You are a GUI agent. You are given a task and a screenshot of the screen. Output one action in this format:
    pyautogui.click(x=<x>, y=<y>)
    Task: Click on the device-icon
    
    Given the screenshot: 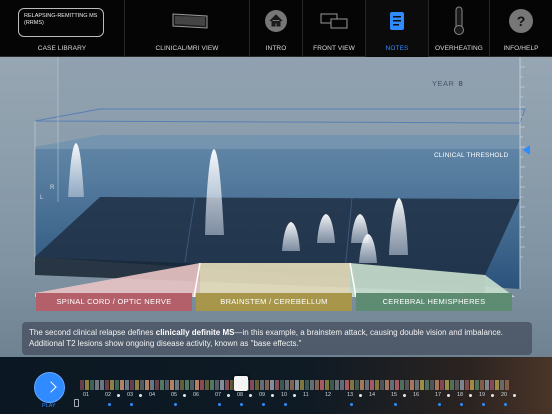 What is the action you would take?
    pyautogui.click(x=76, y=403)
    